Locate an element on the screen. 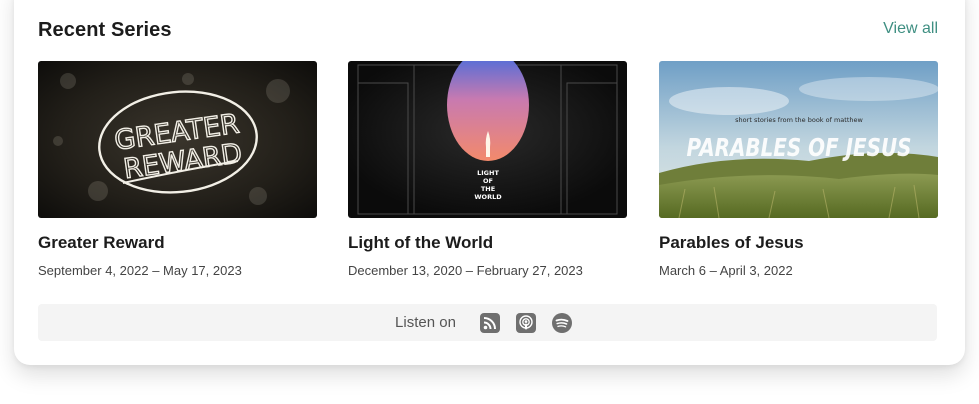  apple-podcasts-icon is located at coordinates (525, 322).